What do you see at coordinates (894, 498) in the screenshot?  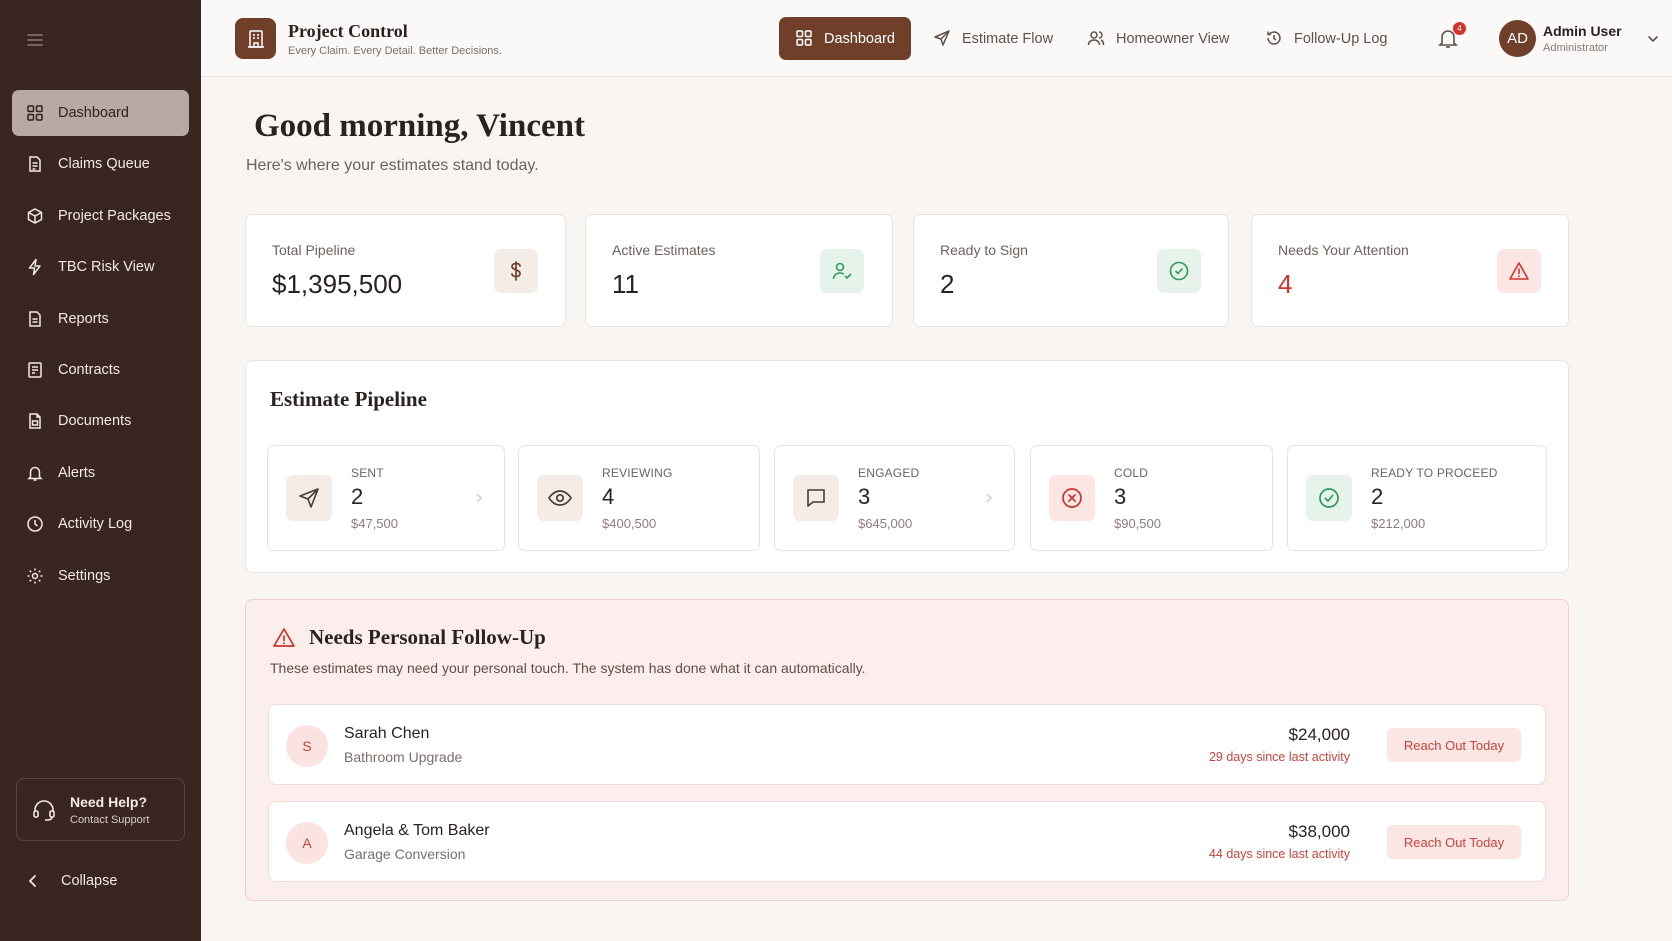 I see `pipeline-stage-engaged: ENGAGED 3 $645,000` at bounding box center [894, 498].